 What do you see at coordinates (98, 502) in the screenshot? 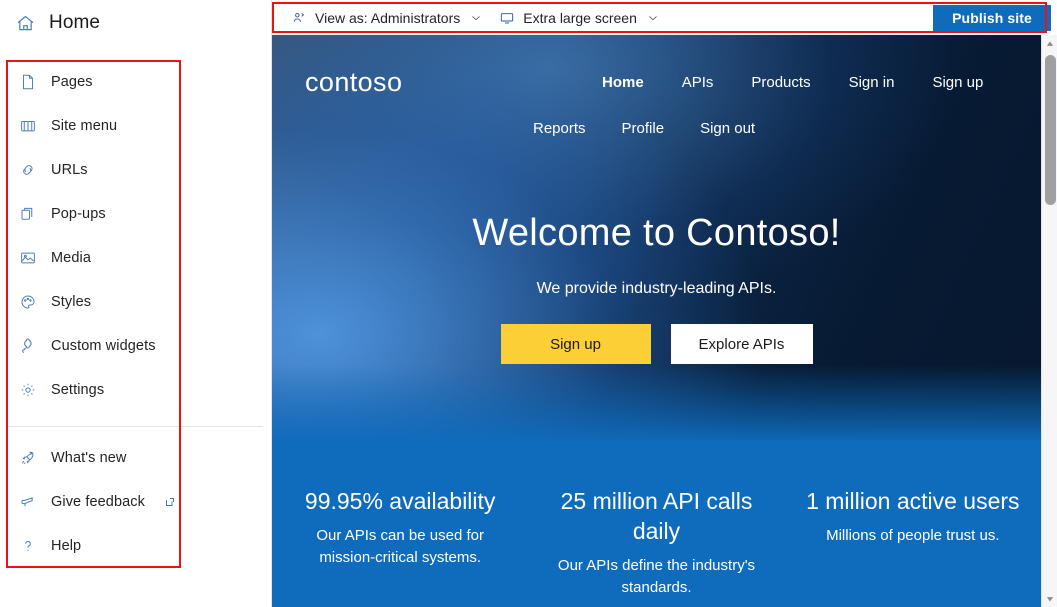
I see `sidebar-item-label: Give feedback` at bounding box center [98, 502].